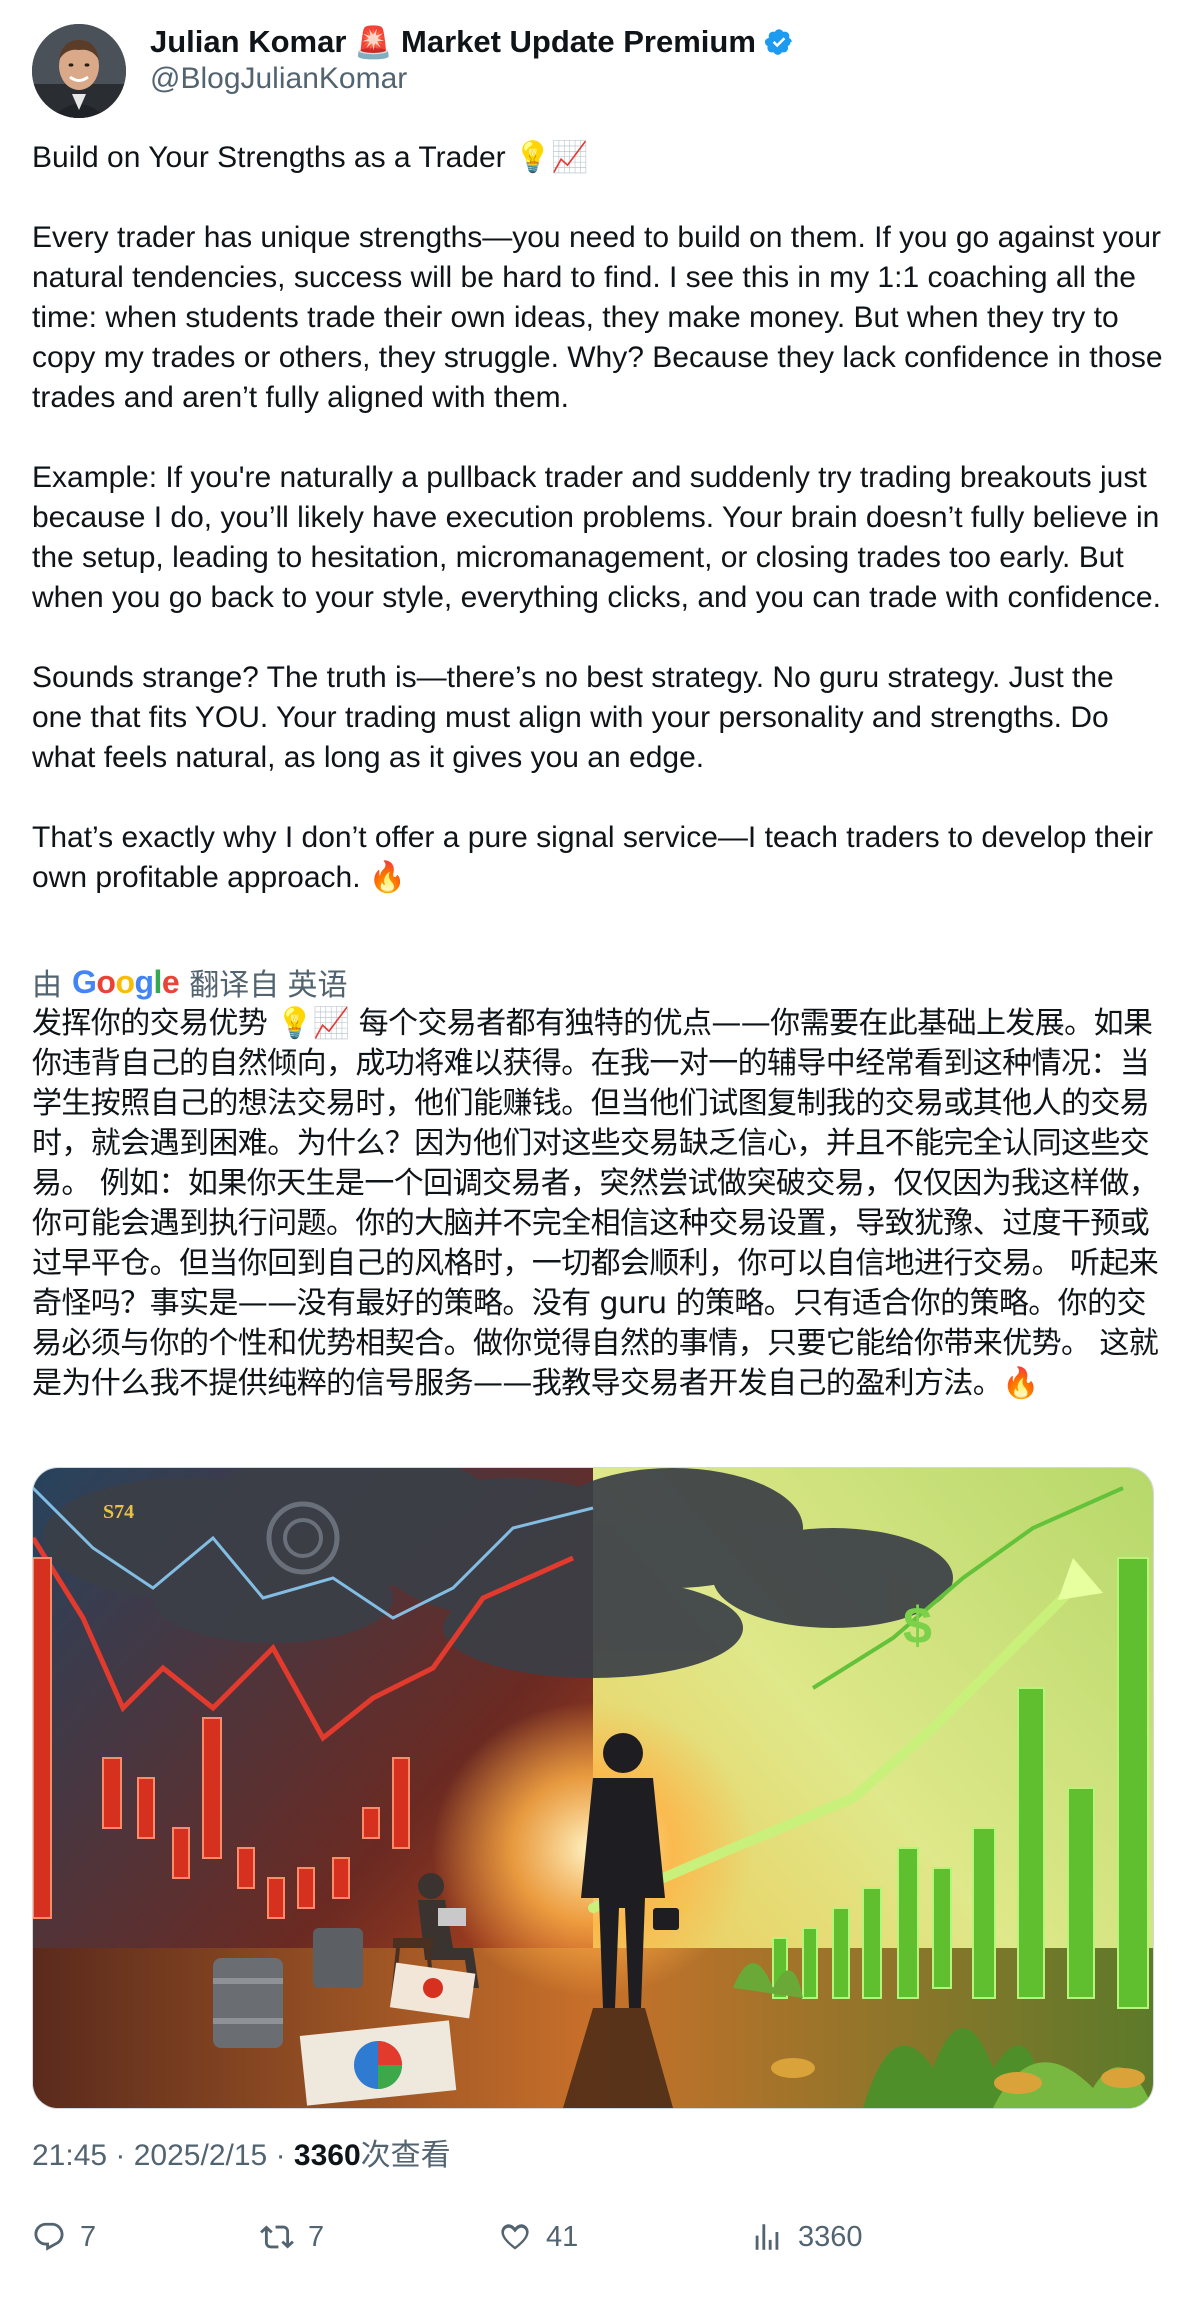 This screenshot has width=1196, height=2306. I want to click on views-button: 3360, so click(806, 2237).